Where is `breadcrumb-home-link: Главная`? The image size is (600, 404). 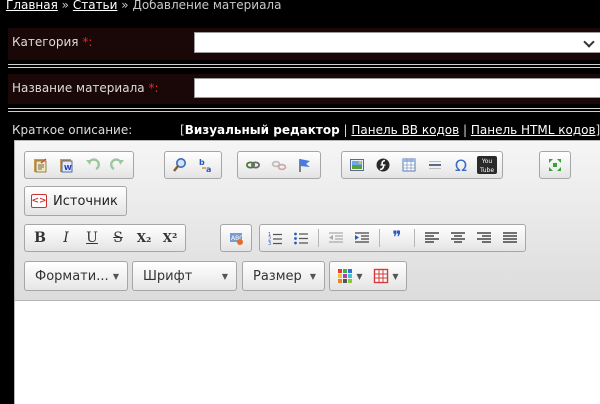 breadcrumb-home-link: Главная is located at coordinates (32, 6).